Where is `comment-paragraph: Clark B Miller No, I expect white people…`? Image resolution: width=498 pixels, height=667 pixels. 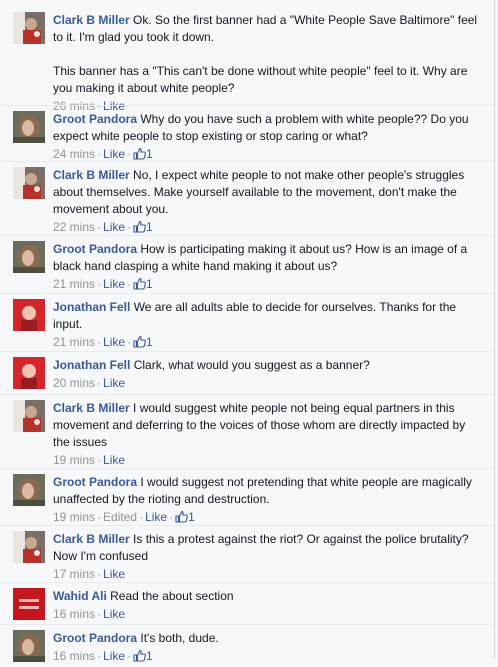 comment-paragraph: Clark B Miller No, I expect white people… is located at coordinates (268, 192).